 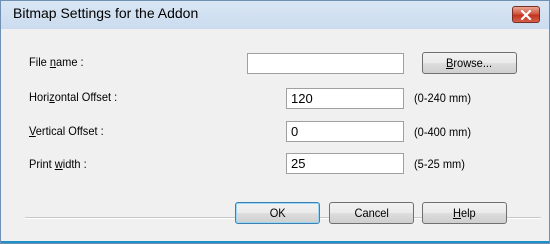 I want to click on horizontal-offset-label: Horizontal Offset :, so click(x=73, y=97).